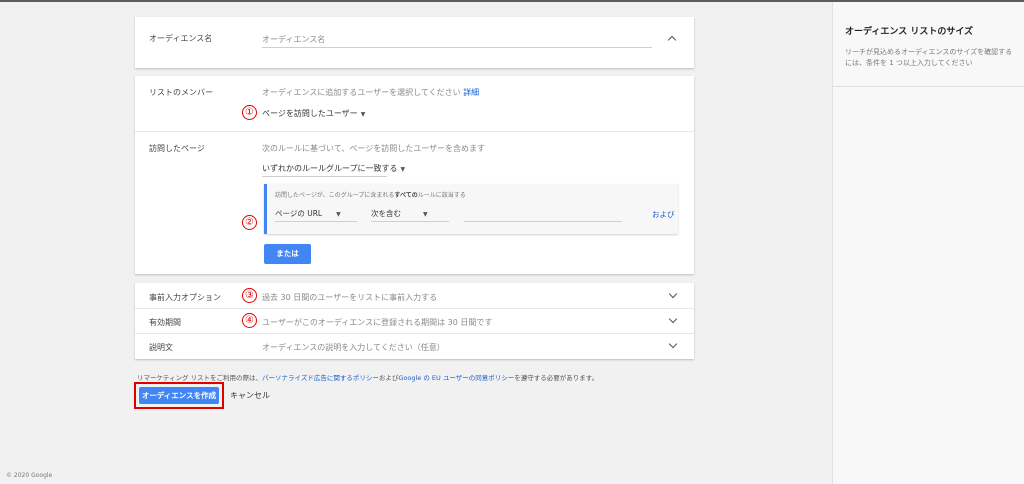 Image resolution: width=1024 pixels, height=484 pixels. I want to click on audience-name-card: オーディエンス名 オーディエンス名, so click(414, 42).